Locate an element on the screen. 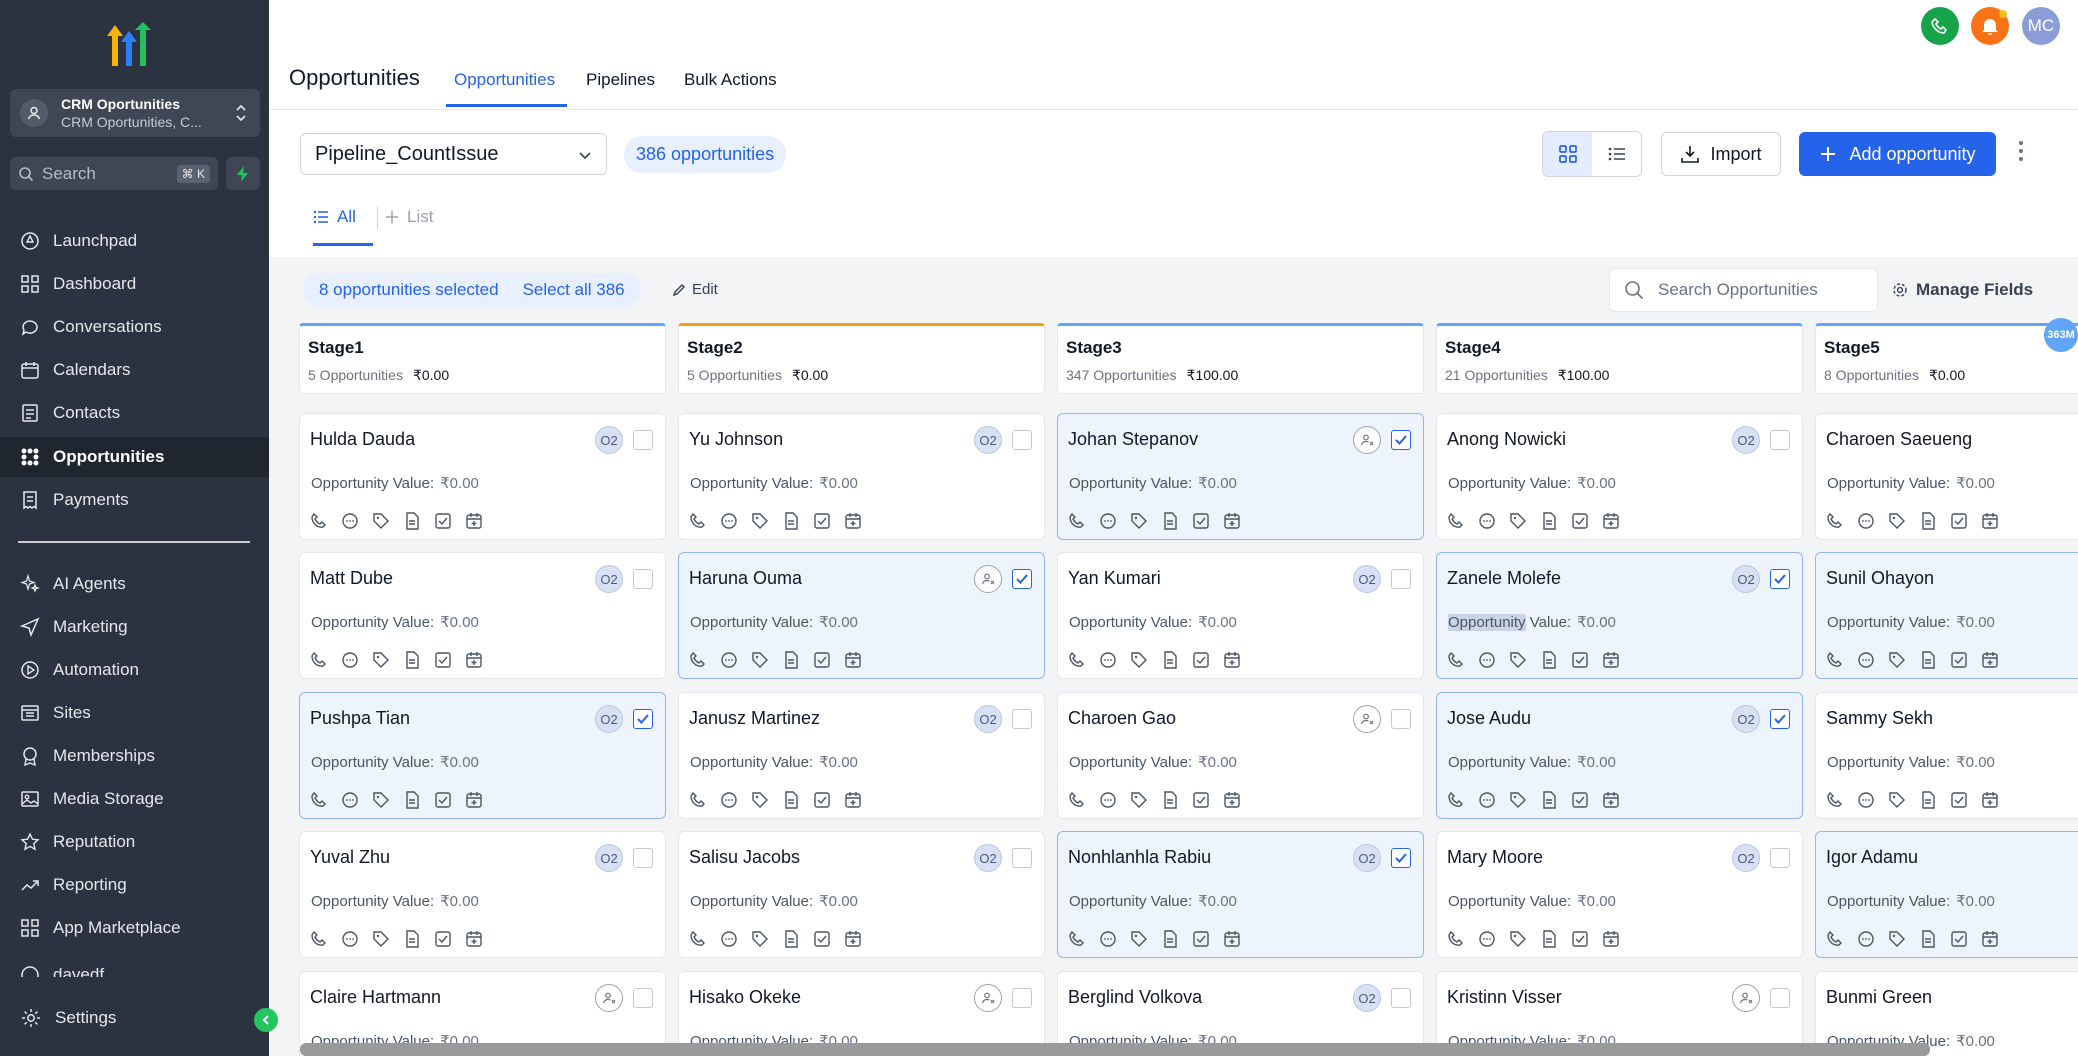 This screenshot has height=1056, width=2078. sidebar-item-dayedf: dayedf is located at coordinates (134, 964).